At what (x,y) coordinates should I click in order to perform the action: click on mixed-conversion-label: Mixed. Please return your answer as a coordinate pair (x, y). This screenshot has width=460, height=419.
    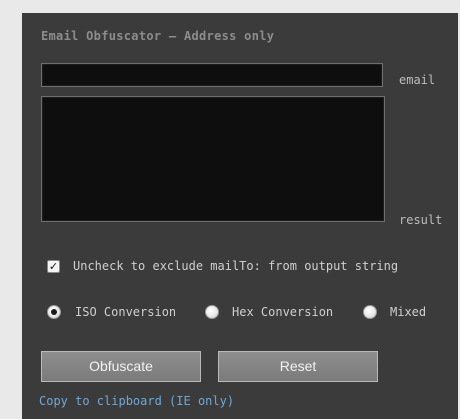
    Looking at the image, I should click on (408, 312).